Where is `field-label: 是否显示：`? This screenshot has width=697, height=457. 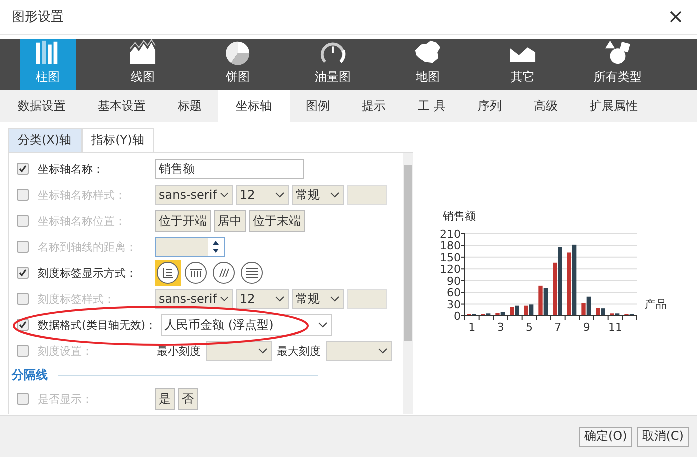
field-label: 是否显示： is located at coordinates (66, 399).